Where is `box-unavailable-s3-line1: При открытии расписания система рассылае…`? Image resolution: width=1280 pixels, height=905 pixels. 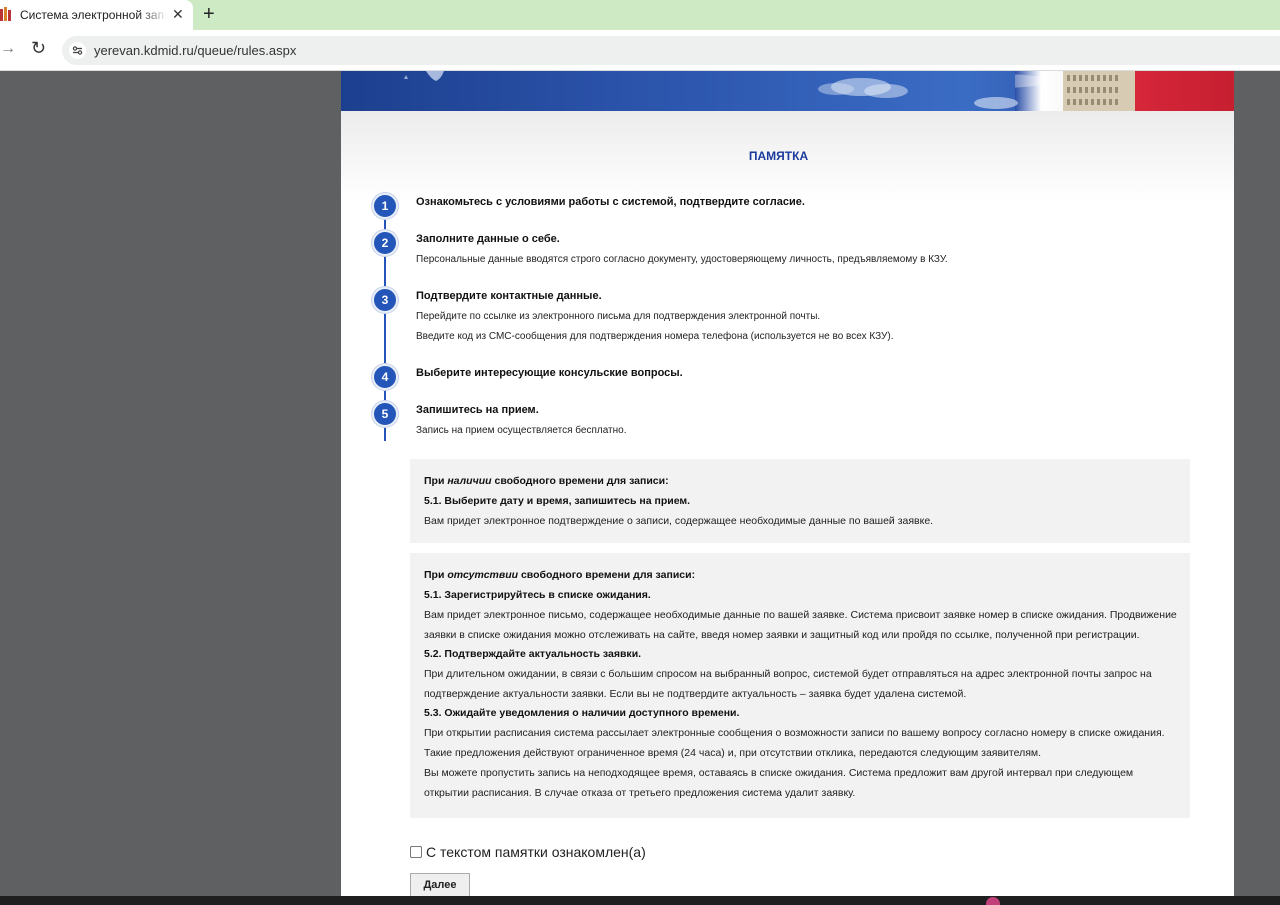 box-unavailable-s3-line1: При открытии расписания система рассылае… is located at coordinates (794, 733).